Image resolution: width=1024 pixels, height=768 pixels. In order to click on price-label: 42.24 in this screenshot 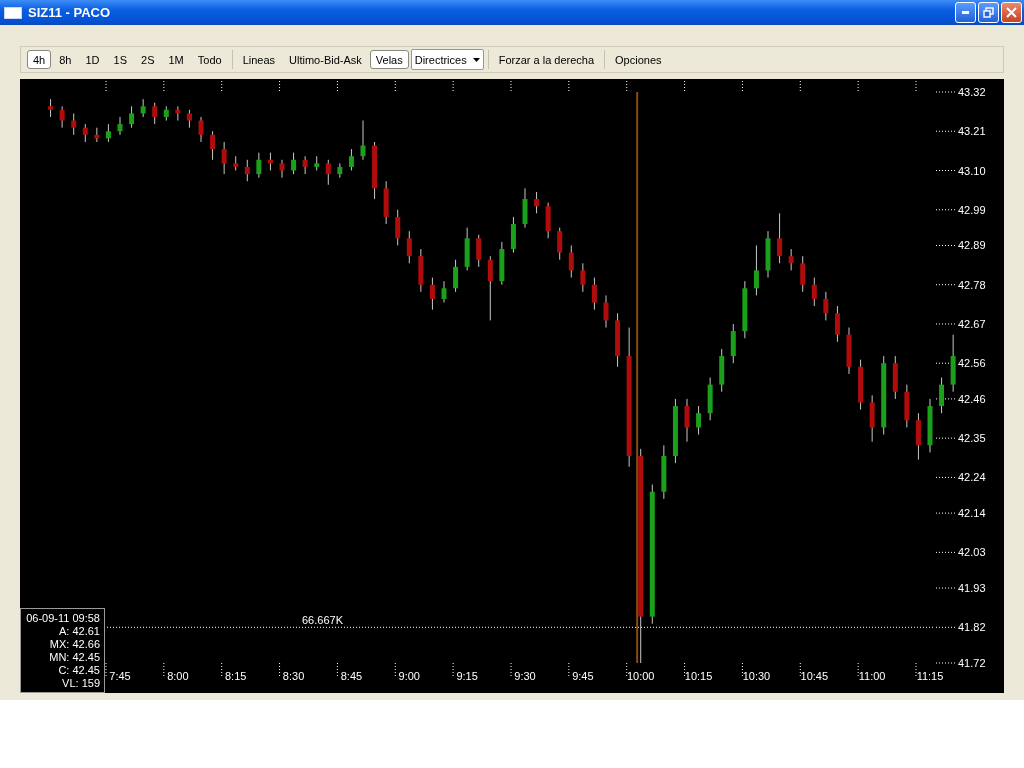, I will do `click(972, 477)`.